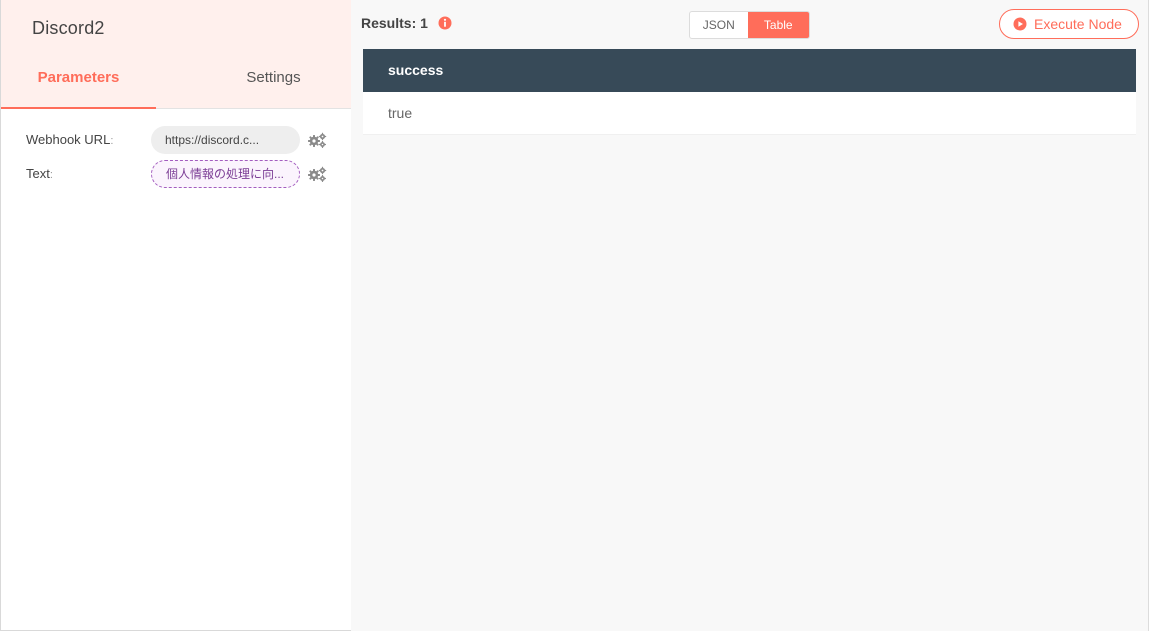  Describe the element at coordinates (719, 25) in the screenshot. I see `json-view-button: JSON` at that location.